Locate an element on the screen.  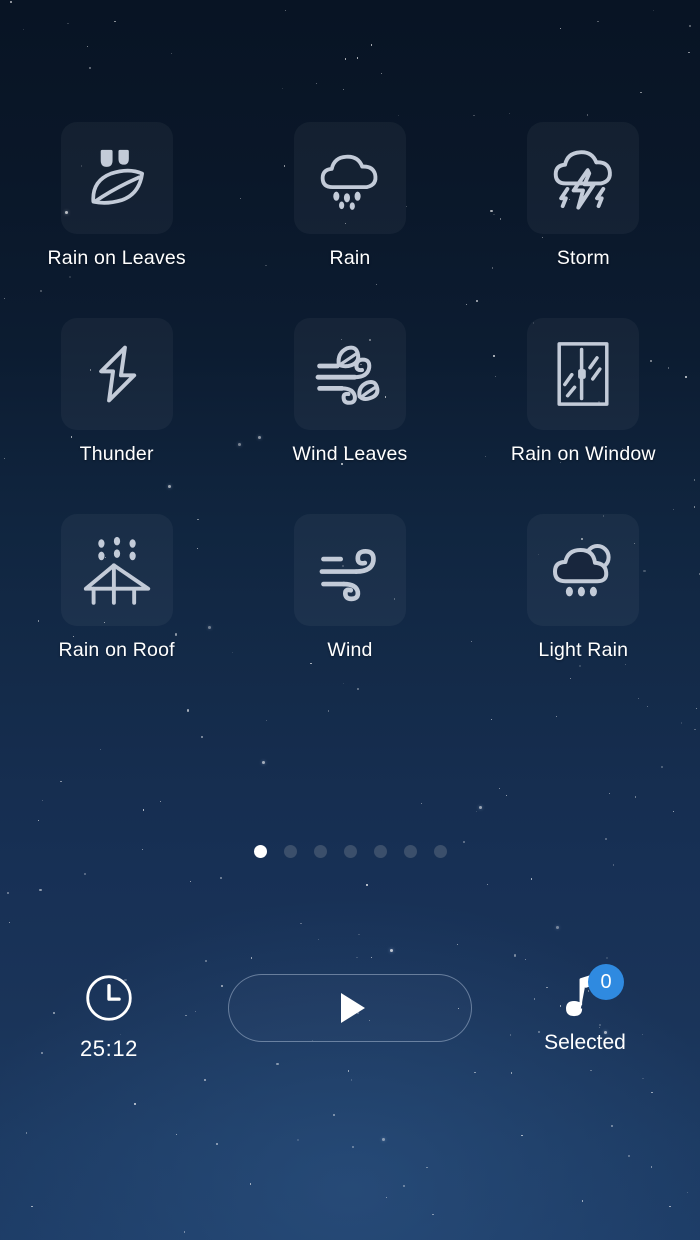
sound-tile-label: Light Rain is located at coordinates (583, 650).